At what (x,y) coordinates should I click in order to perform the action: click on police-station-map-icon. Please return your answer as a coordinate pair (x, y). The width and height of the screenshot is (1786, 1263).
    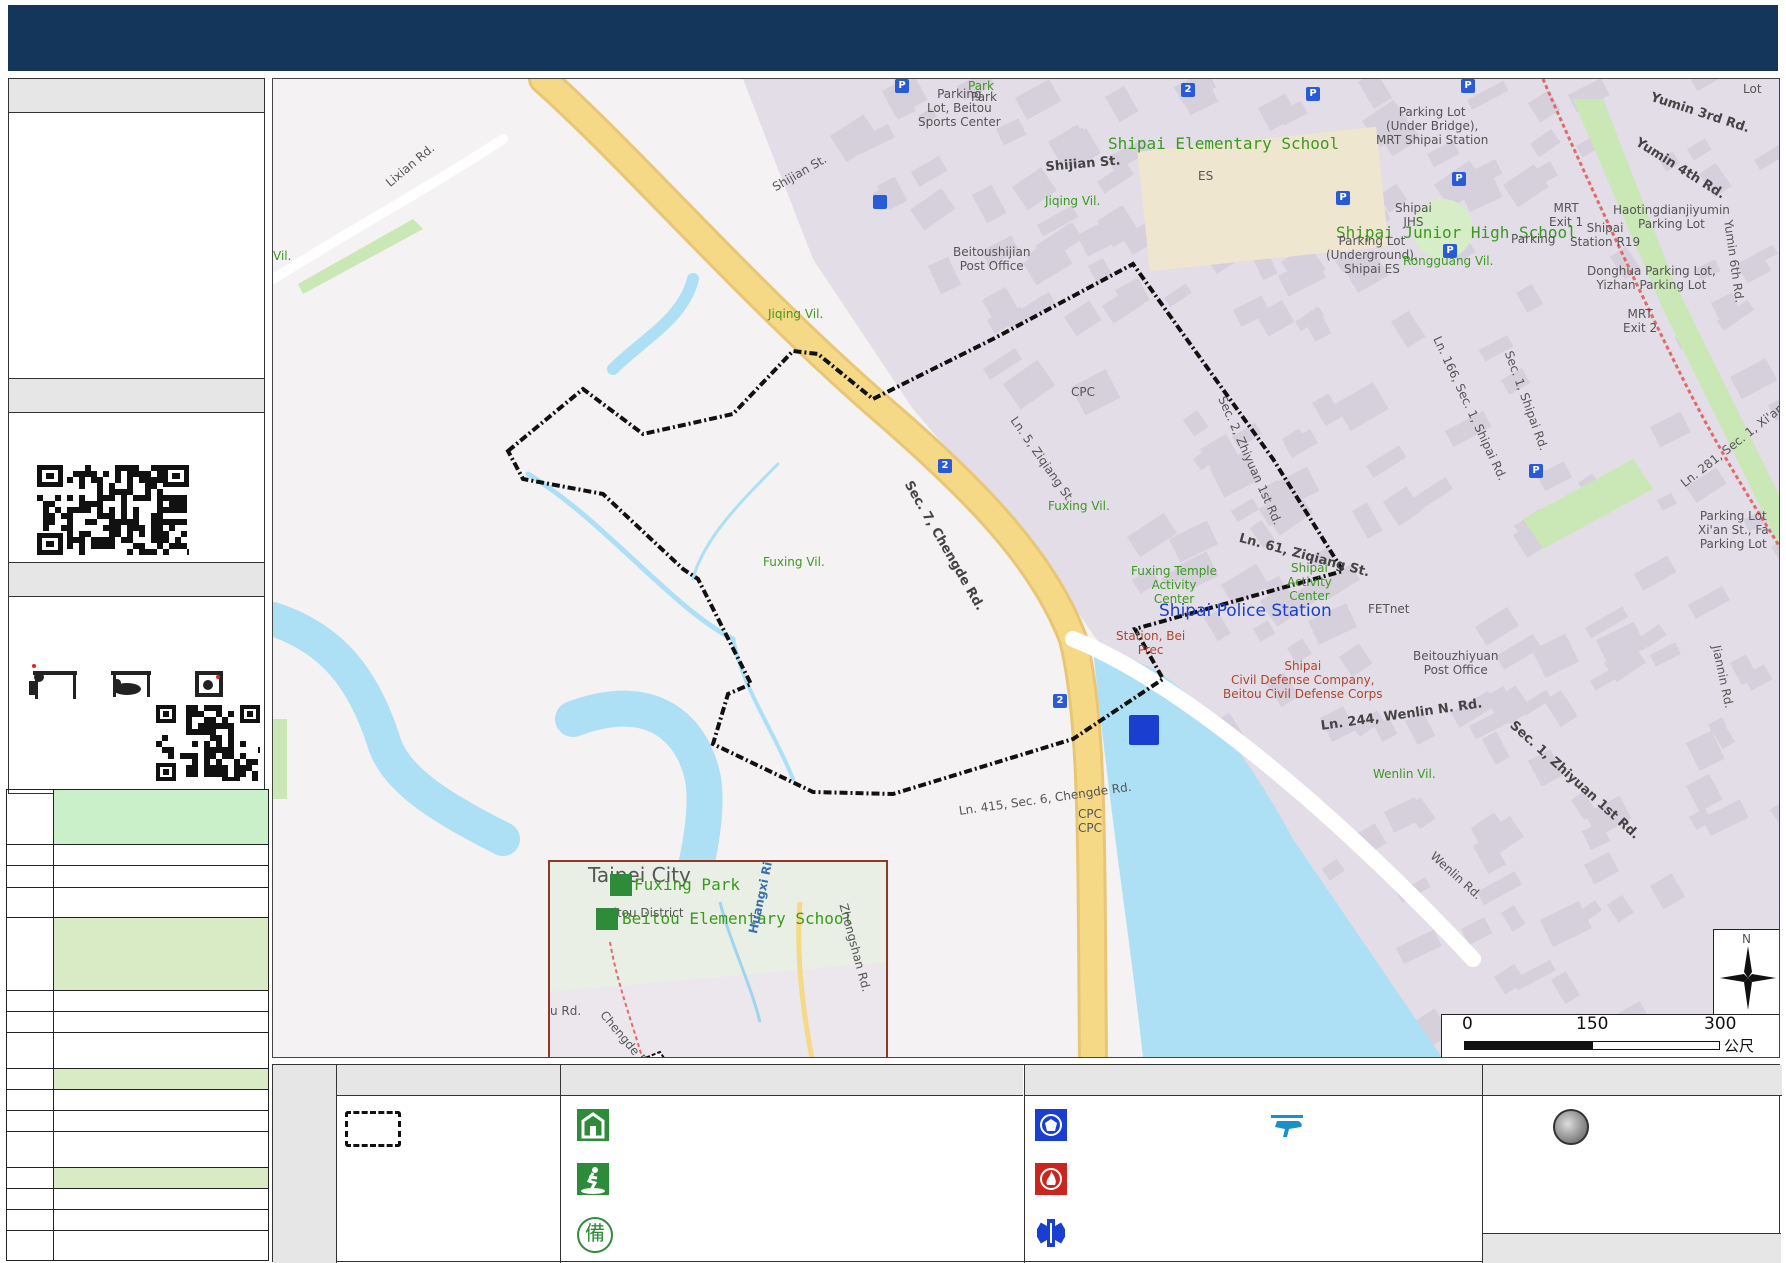
    Looking at the image, I should click on (1144, 730).